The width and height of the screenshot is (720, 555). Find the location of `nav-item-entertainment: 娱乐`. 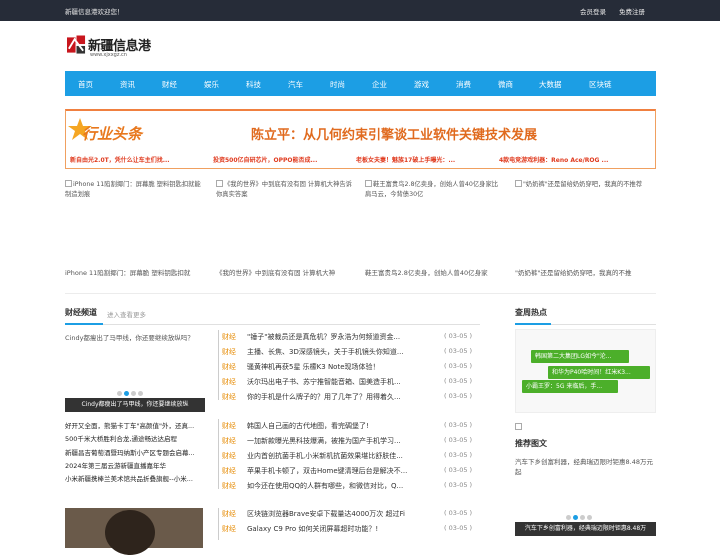

nav-item-entertainment: 娱乐 is located at coordinates (211, 84).